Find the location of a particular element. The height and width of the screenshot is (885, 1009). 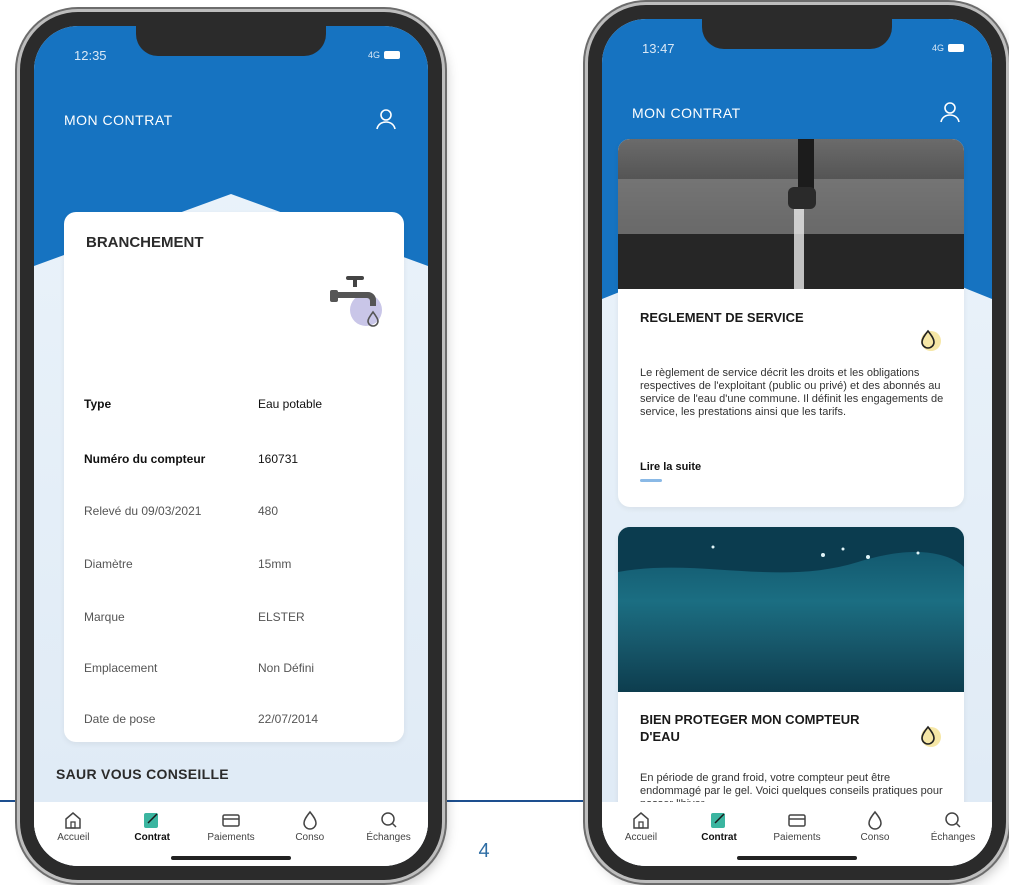

page-rule-middle is located at coordinates (513, 801).